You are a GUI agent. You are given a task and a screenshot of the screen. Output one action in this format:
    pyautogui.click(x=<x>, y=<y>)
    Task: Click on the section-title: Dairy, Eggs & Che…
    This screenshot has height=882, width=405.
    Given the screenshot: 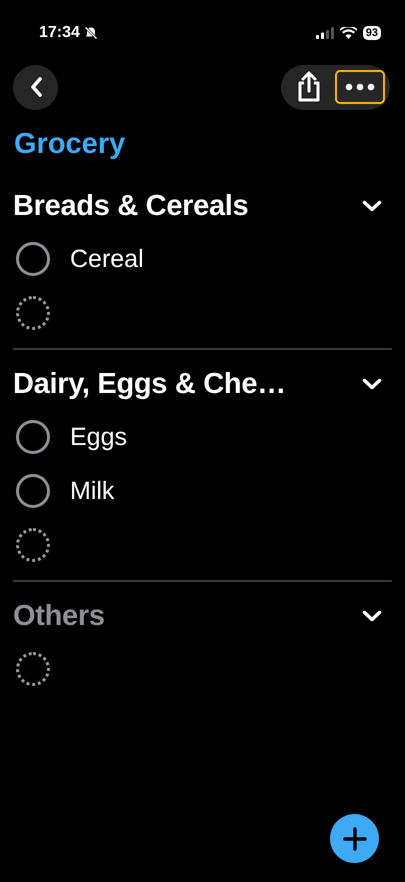 What is the action you would take?
    pyautogui.click(x=149, y=384)
    